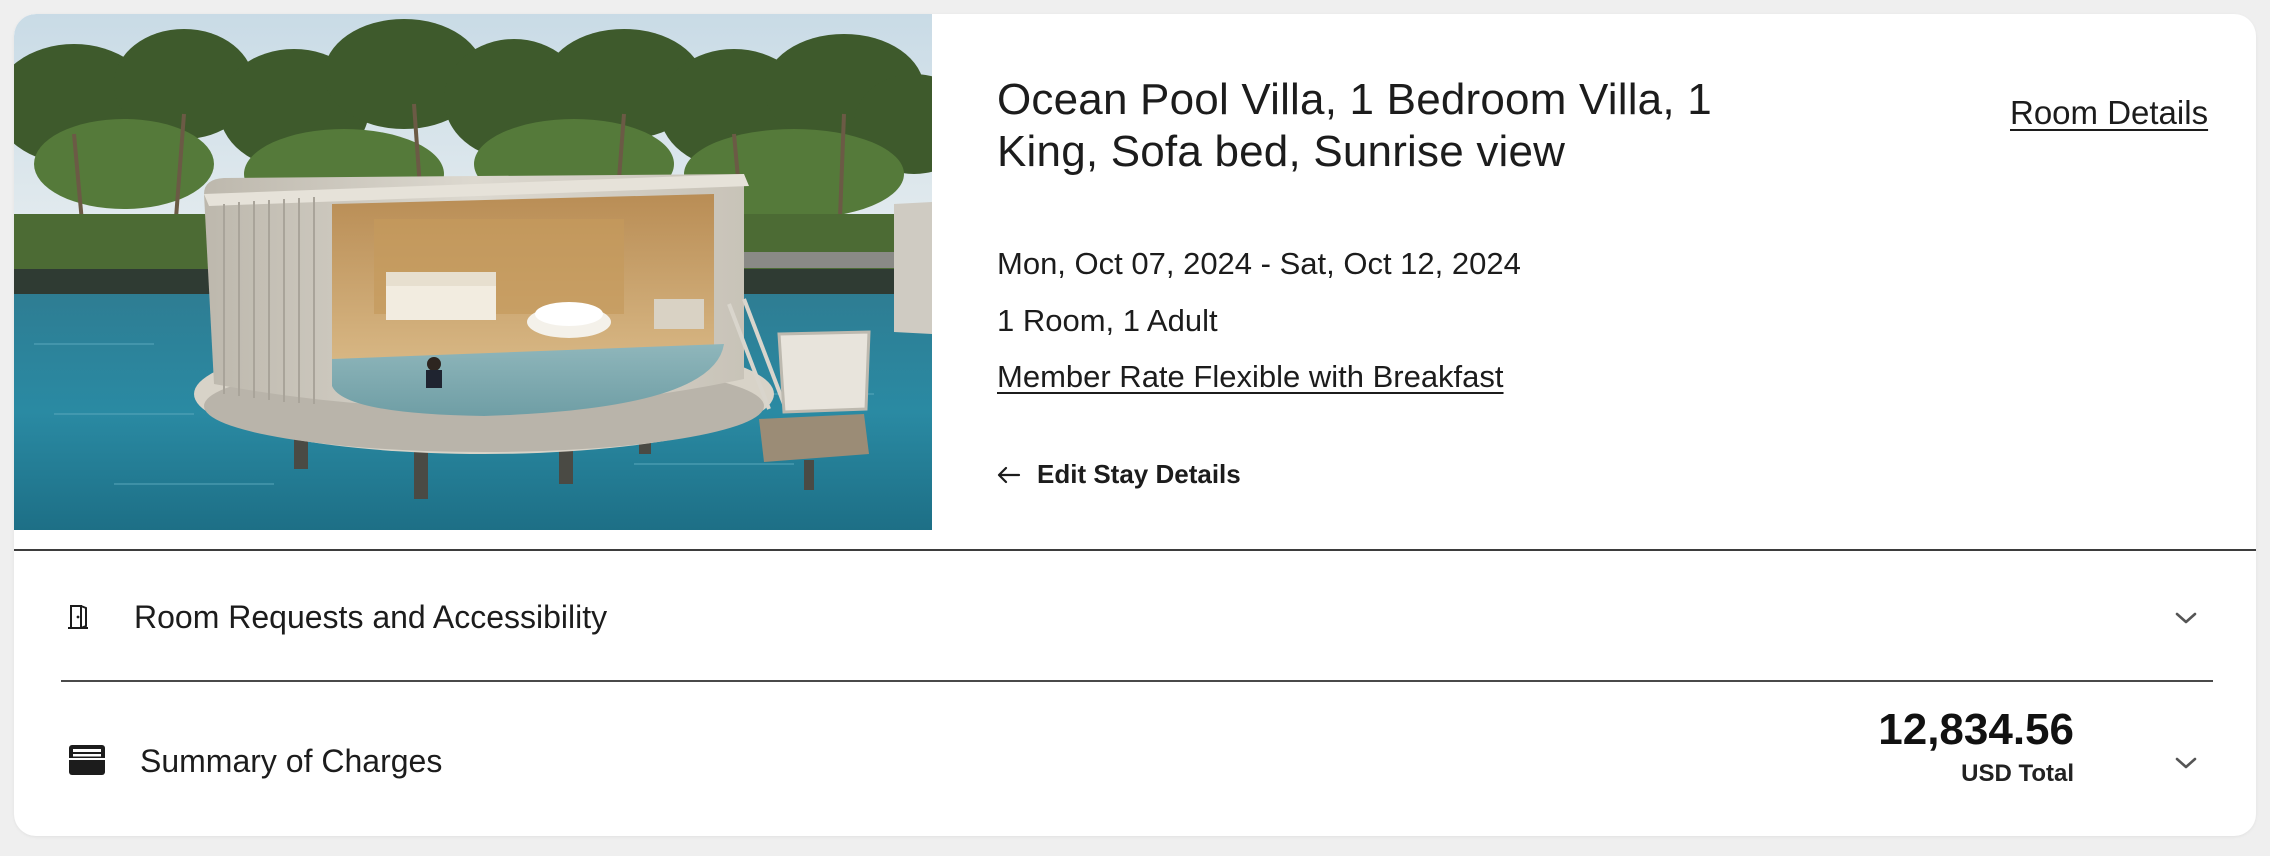  What do you see at coordinates (371, 617) in the screenshot?
I see `room-requests-label: Room Requests and Accessibility` at bounding box center [371, 617].